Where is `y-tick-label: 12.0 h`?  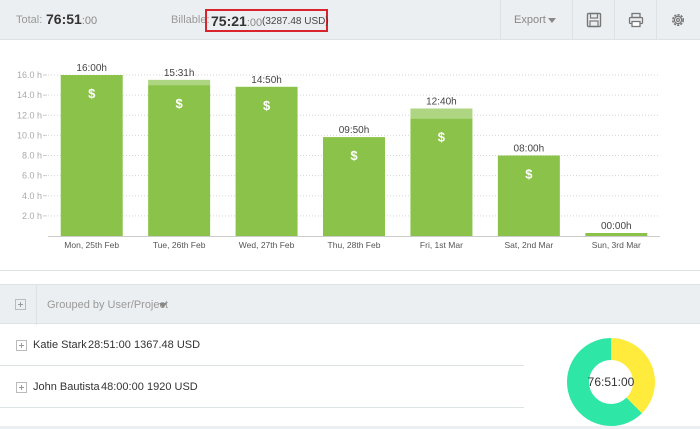 y-tick-label: 12.0 h is located at coordinates (29, 115).